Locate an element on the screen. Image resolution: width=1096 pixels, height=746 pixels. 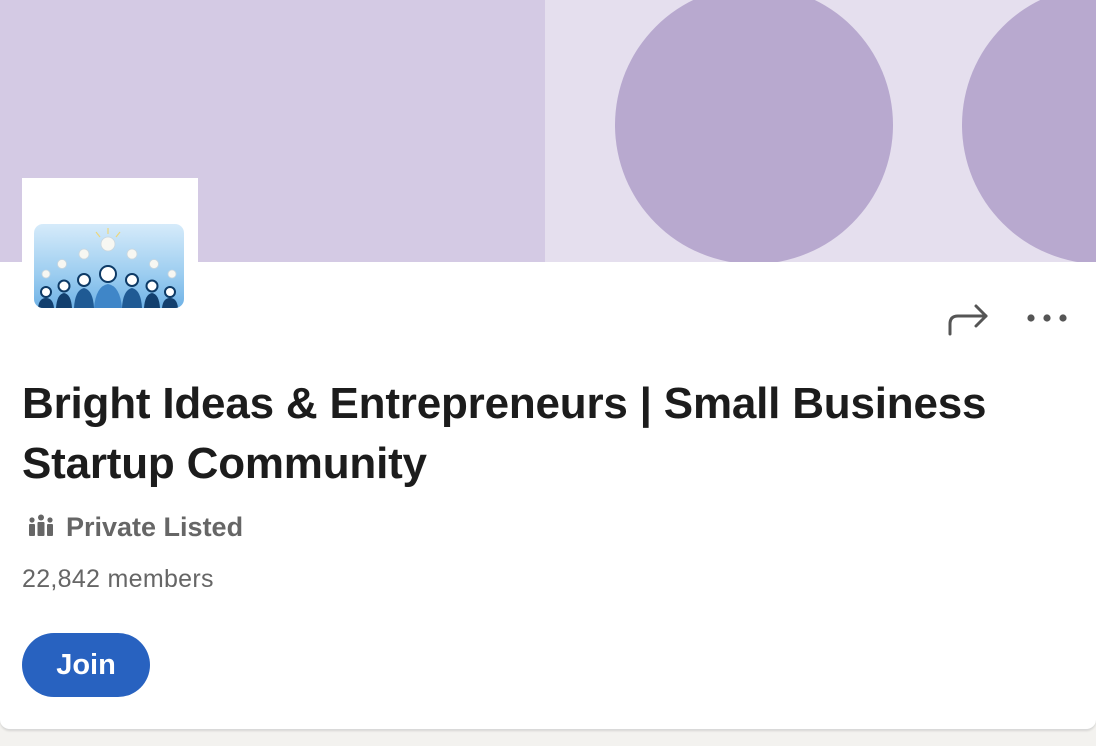
join-button: Join is located at coordinates (86, 665).